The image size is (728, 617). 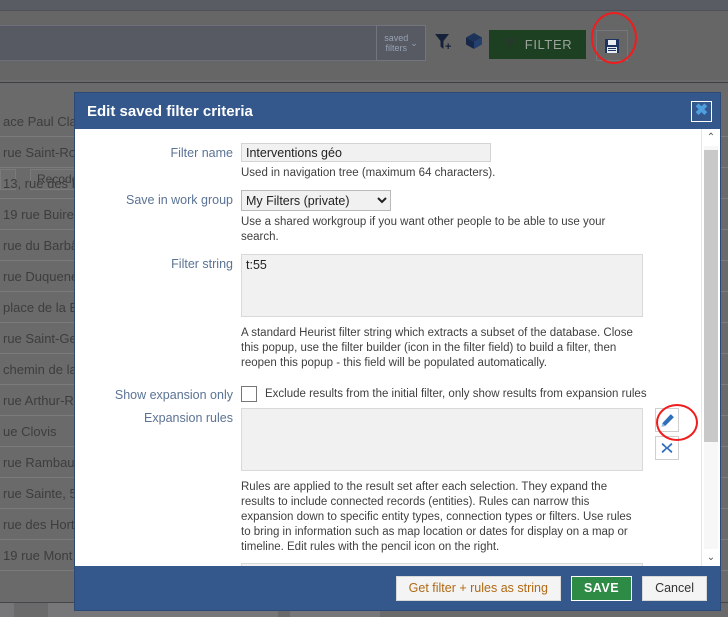 I want to click on list-item-label: ue Clovis, so click(x=30, y=431).